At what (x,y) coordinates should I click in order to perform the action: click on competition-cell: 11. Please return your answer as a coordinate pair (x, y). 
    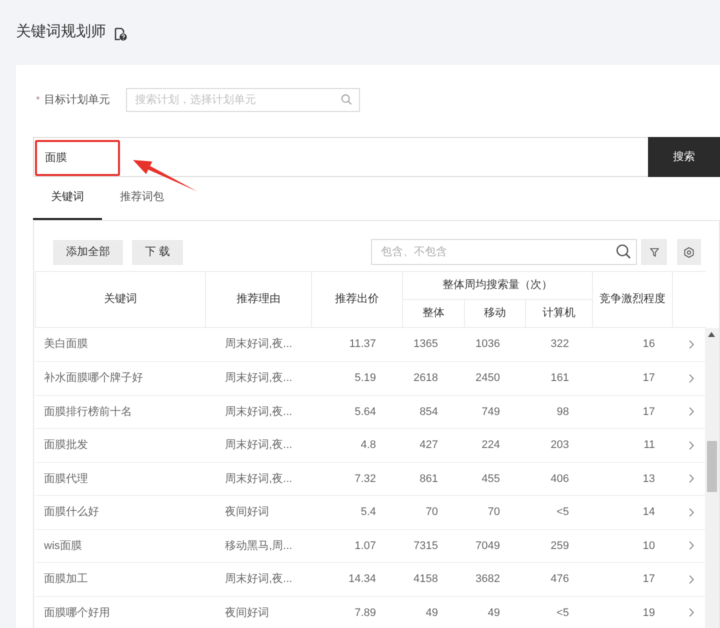
    Looking at the image, I should click on (632, 445).